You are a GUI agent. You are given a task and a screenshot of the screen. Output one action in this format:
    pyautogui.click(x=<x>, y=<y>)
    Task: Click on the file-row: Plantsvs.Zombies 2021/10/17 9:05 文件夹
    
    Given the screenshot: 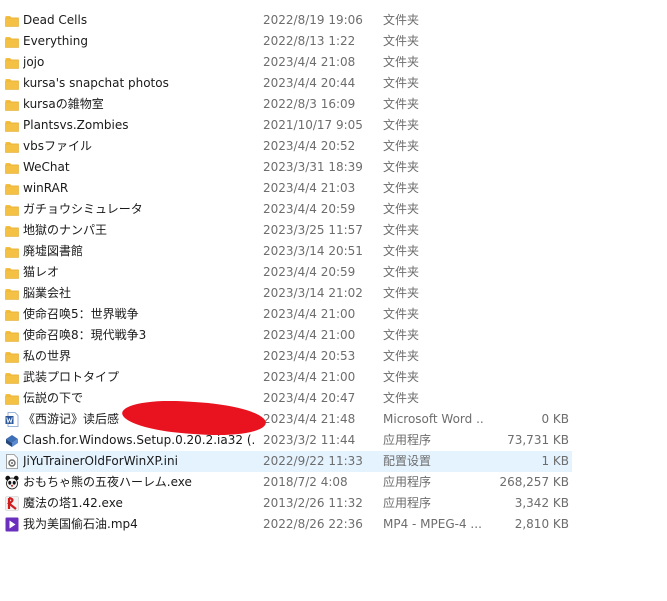 What is the action you would take?
    pyautogui.click(x=286, y=125)
    